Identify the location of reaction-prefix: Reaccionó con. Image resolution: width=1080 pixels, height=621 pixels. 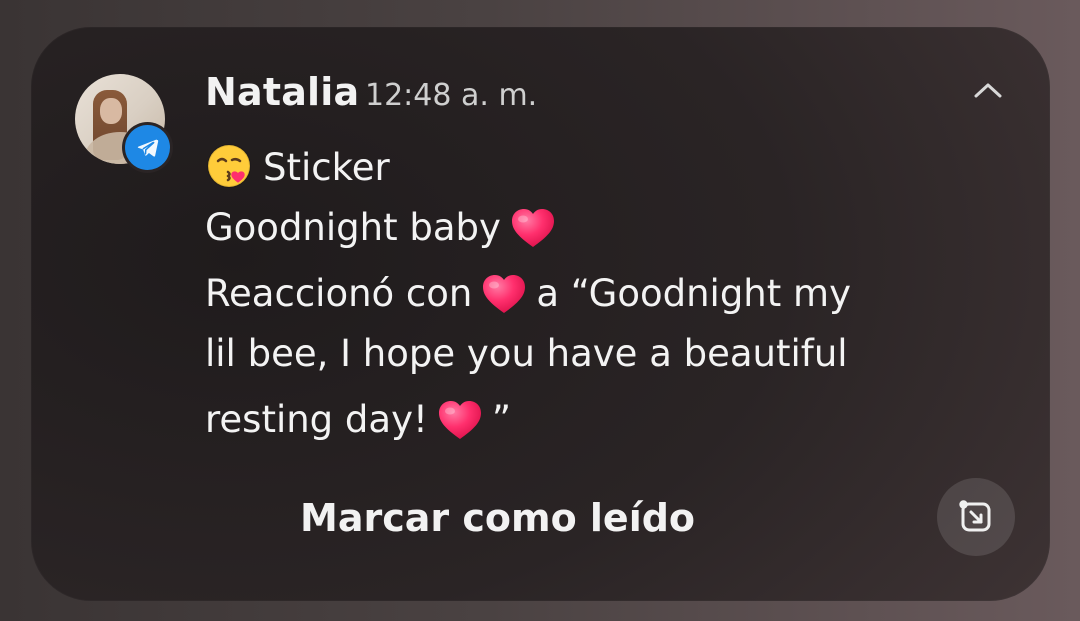
(339, 293).